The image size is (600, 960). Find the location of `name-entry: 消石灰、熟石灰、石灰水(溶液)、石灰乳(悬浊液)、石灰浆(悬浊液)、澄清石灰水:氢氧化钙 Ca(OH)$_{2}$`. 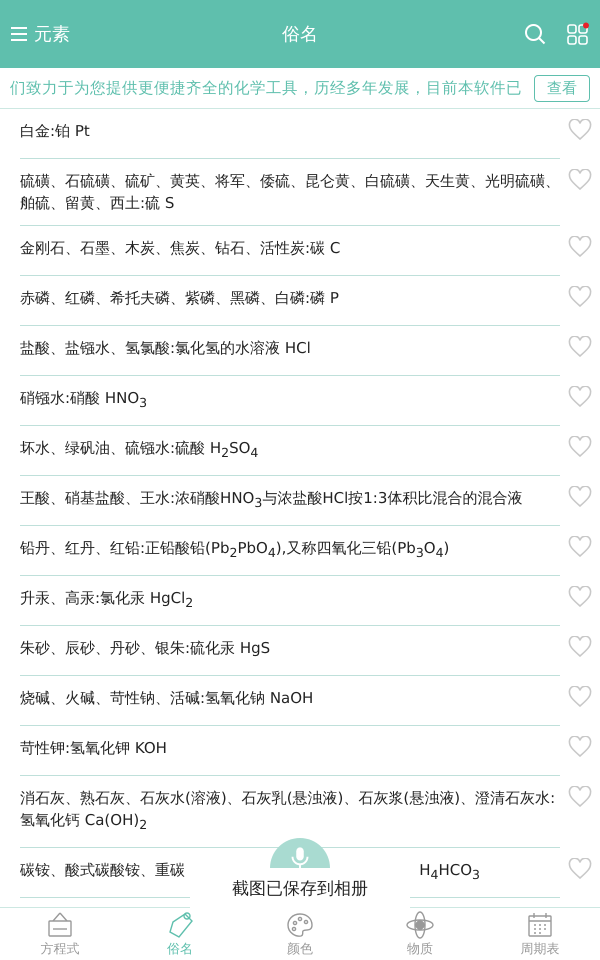

name-entry: 消石灰、熟石灰、石灰水(溶液)、石灰乳(悬浊液)、石灰浆(悬浊液)、澄清石灰水:氢氧化钙 Ca(OH)$_{2}$ is located at coordinates (288, 811).